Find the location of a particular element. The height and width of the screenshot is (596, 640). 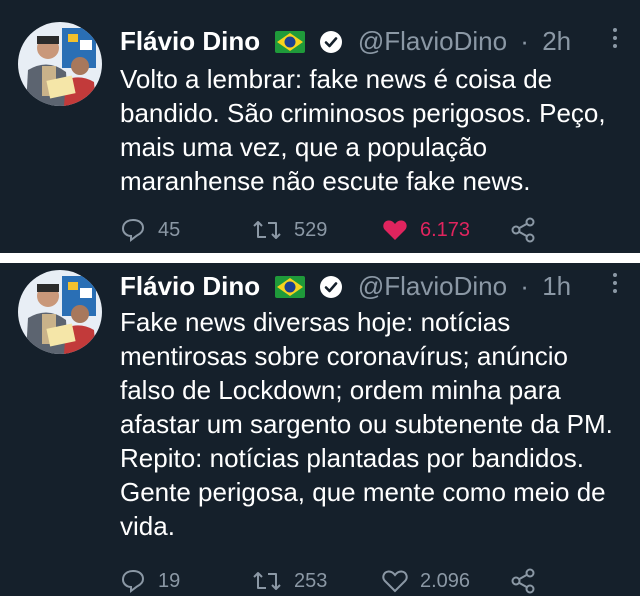

like-button: 6.173 is located at coordinates (426, 230).